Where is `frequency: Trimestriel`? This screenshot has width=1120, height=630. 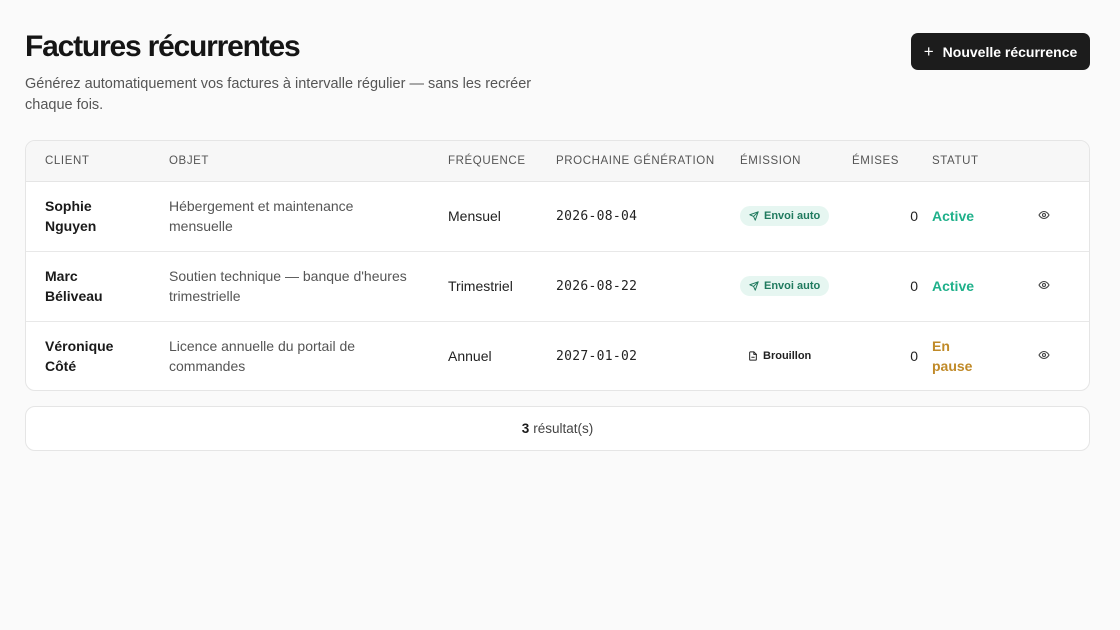
frequency: Trimestriel is located at coordinates (502, 285).